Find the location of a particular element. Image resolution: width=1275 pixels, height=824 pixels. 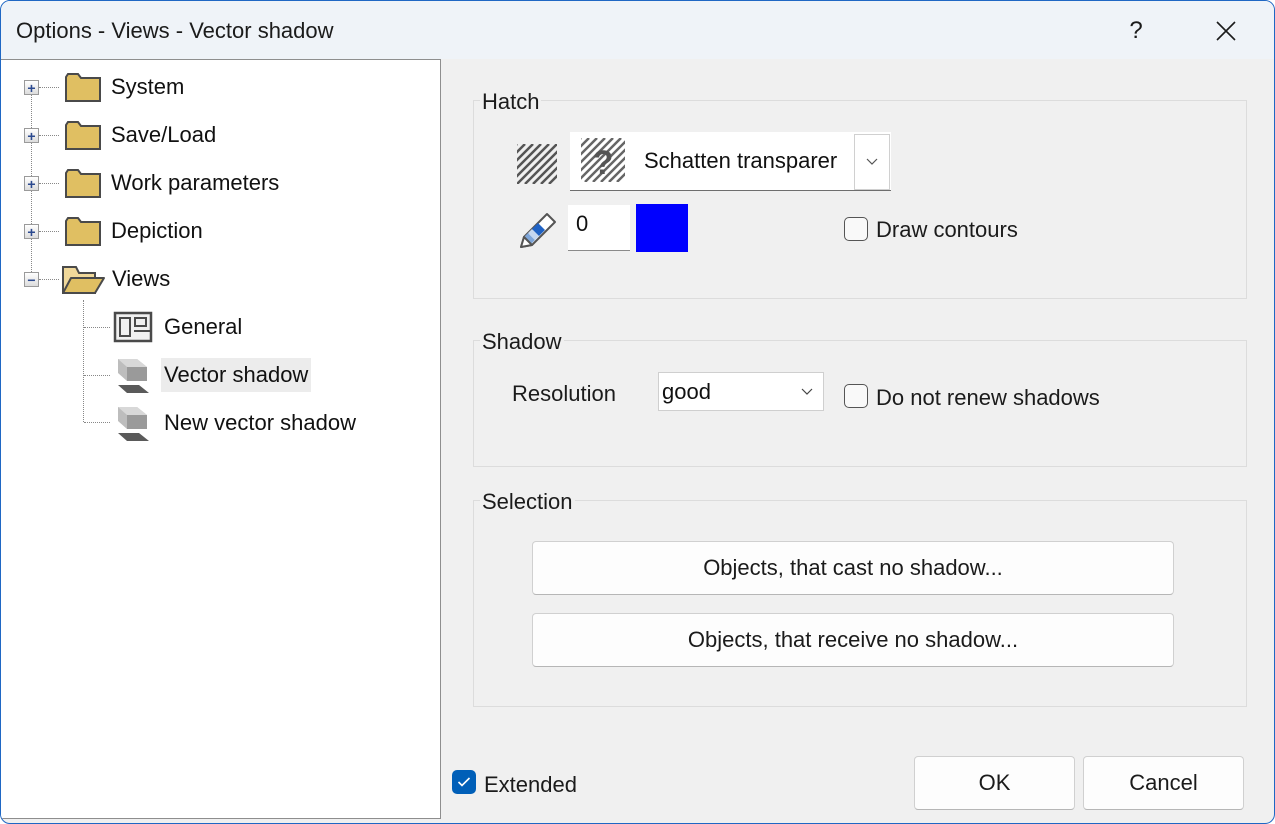

tree-item-new-vector-shadow: New vector shadow is located at coordinates (237, 423).